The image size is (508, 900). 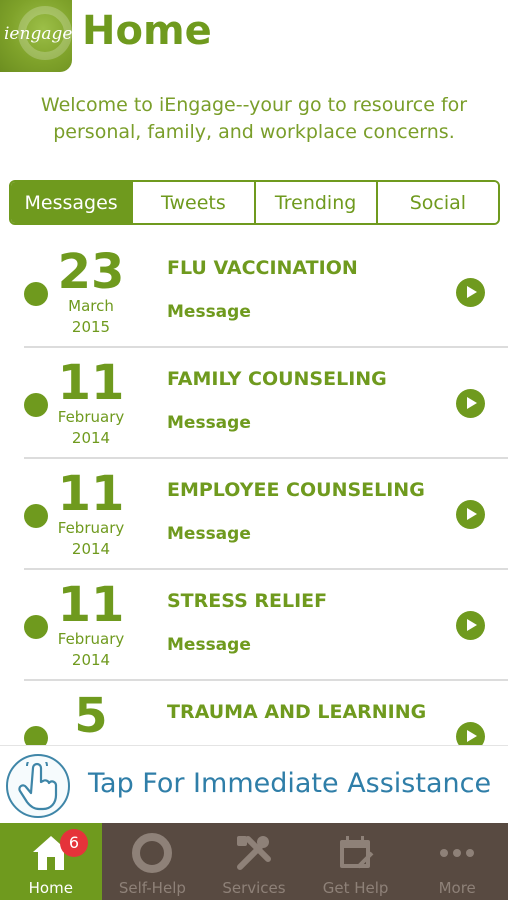 I want to click on tabbar-more: More, so click(x=457, y=861).